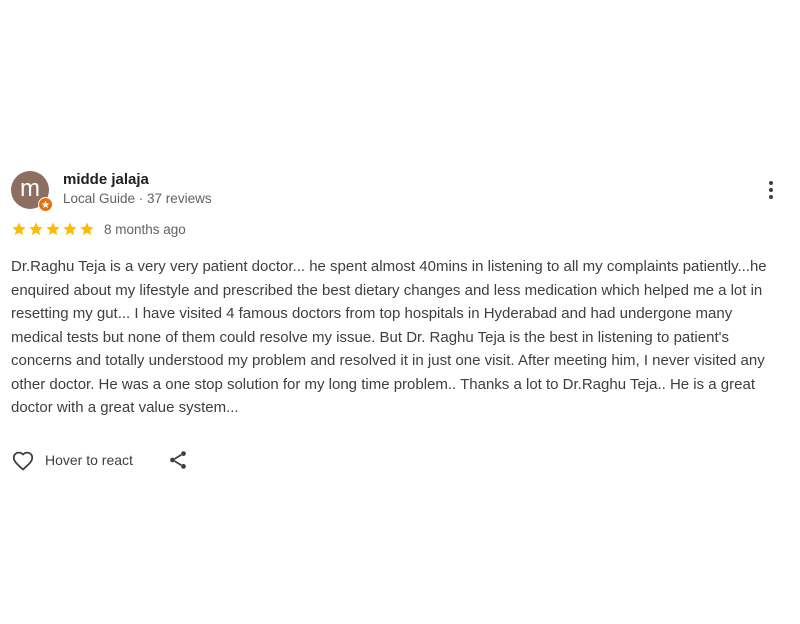 This screenshot has width=800, height=624. What do you see at coordinates (23, 460) in the screenshot?
I see `heart-outline-icon` at bounding box center [23, 460].